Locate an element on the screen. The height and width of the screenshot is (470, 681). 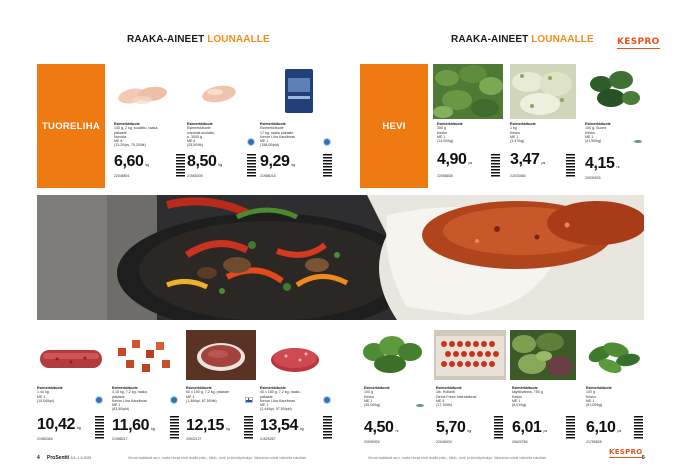
product-price: 3,47 ps is located at coordinates (527, 161).